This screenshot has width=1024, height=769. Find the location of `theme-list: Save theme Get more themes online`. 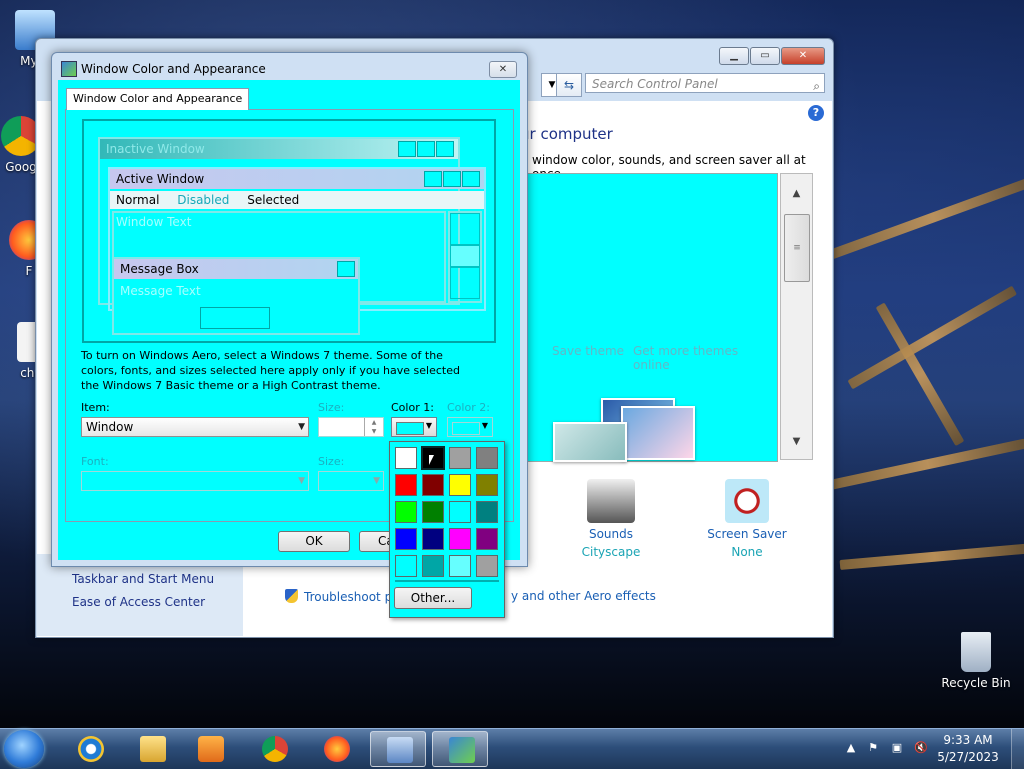

theme-list: Save theme Get more themes online is located at coordinates (650, 317).